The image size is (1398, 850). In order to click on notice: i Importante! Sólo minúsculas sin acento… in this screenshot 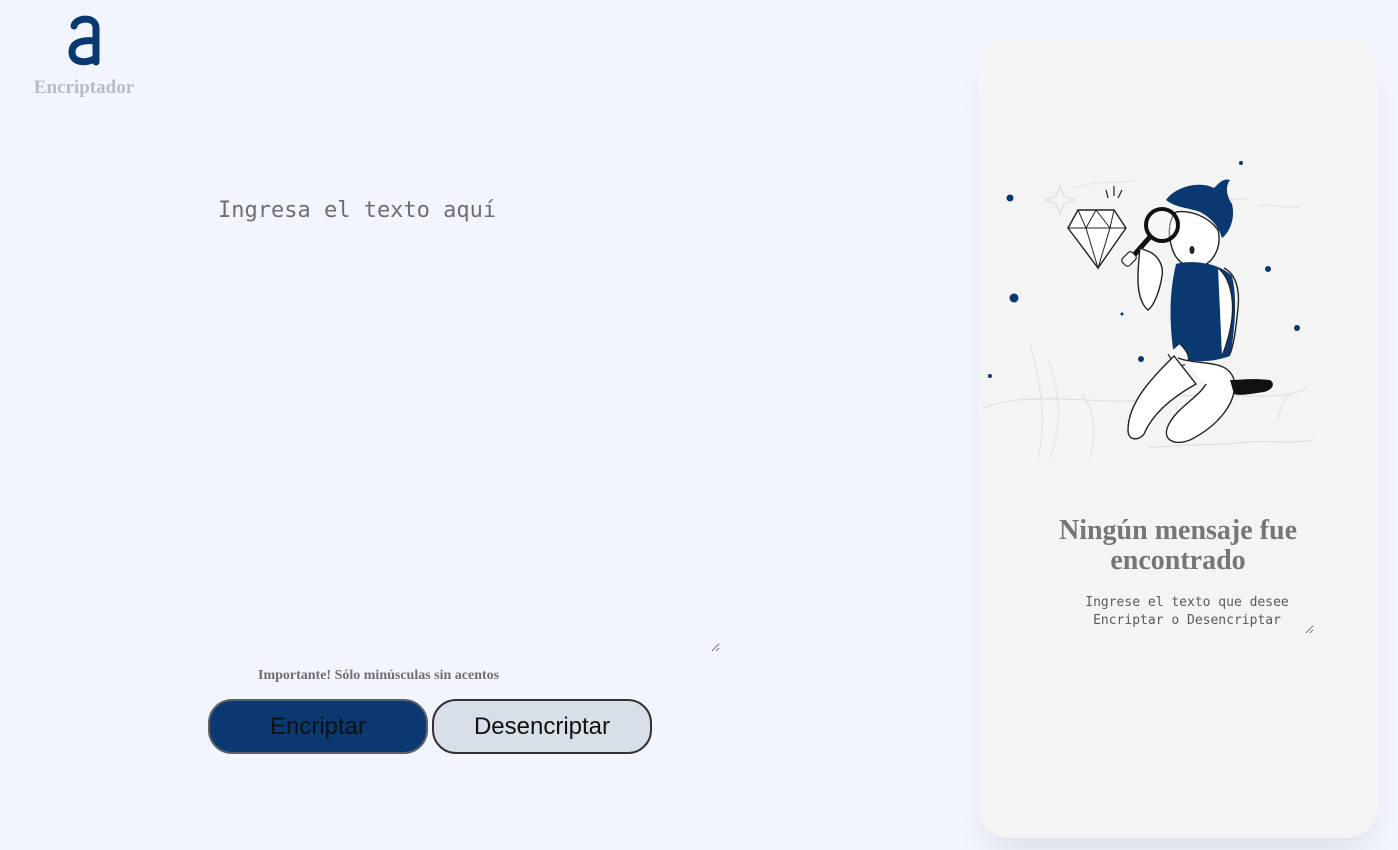, I will do `click(378, 676)`.